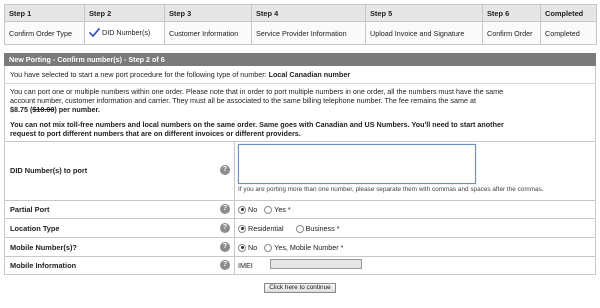  What do you see at coordinates (309, 74) in the screenshot?
I see `selected-type-value: Local Canadian number` at bounding box center [309, 74].